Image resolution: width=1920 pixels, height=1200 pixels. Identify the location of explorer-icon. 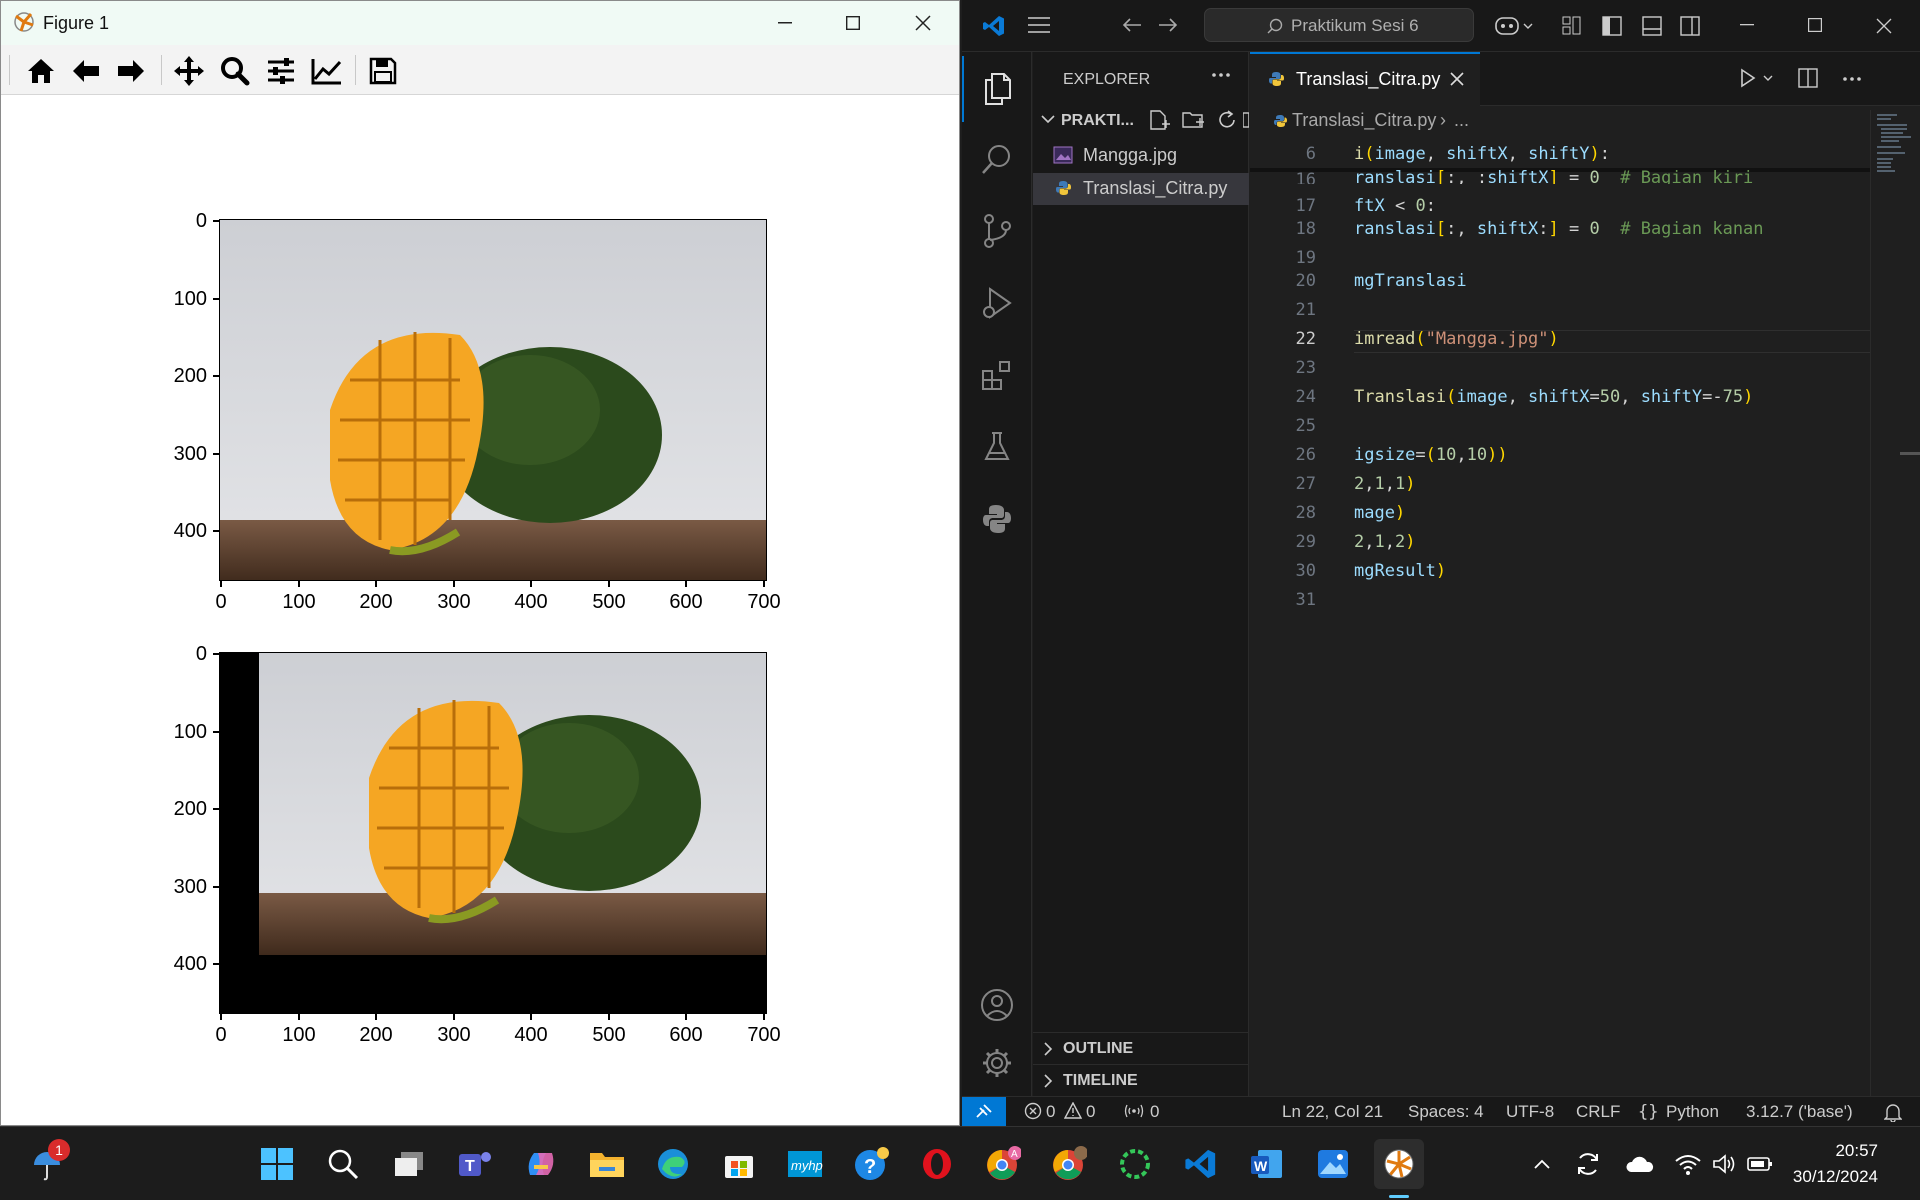
(997, 89).